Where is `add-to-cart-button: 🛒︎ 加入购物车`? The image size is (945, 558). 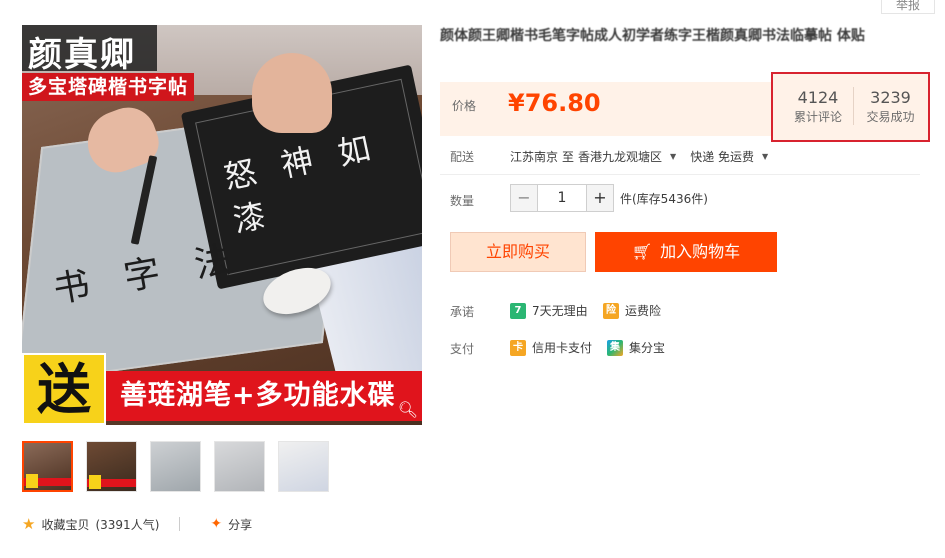 add-to-cart-button: 🛒︎ 加入购物车 is located at coordinates (686, 252).